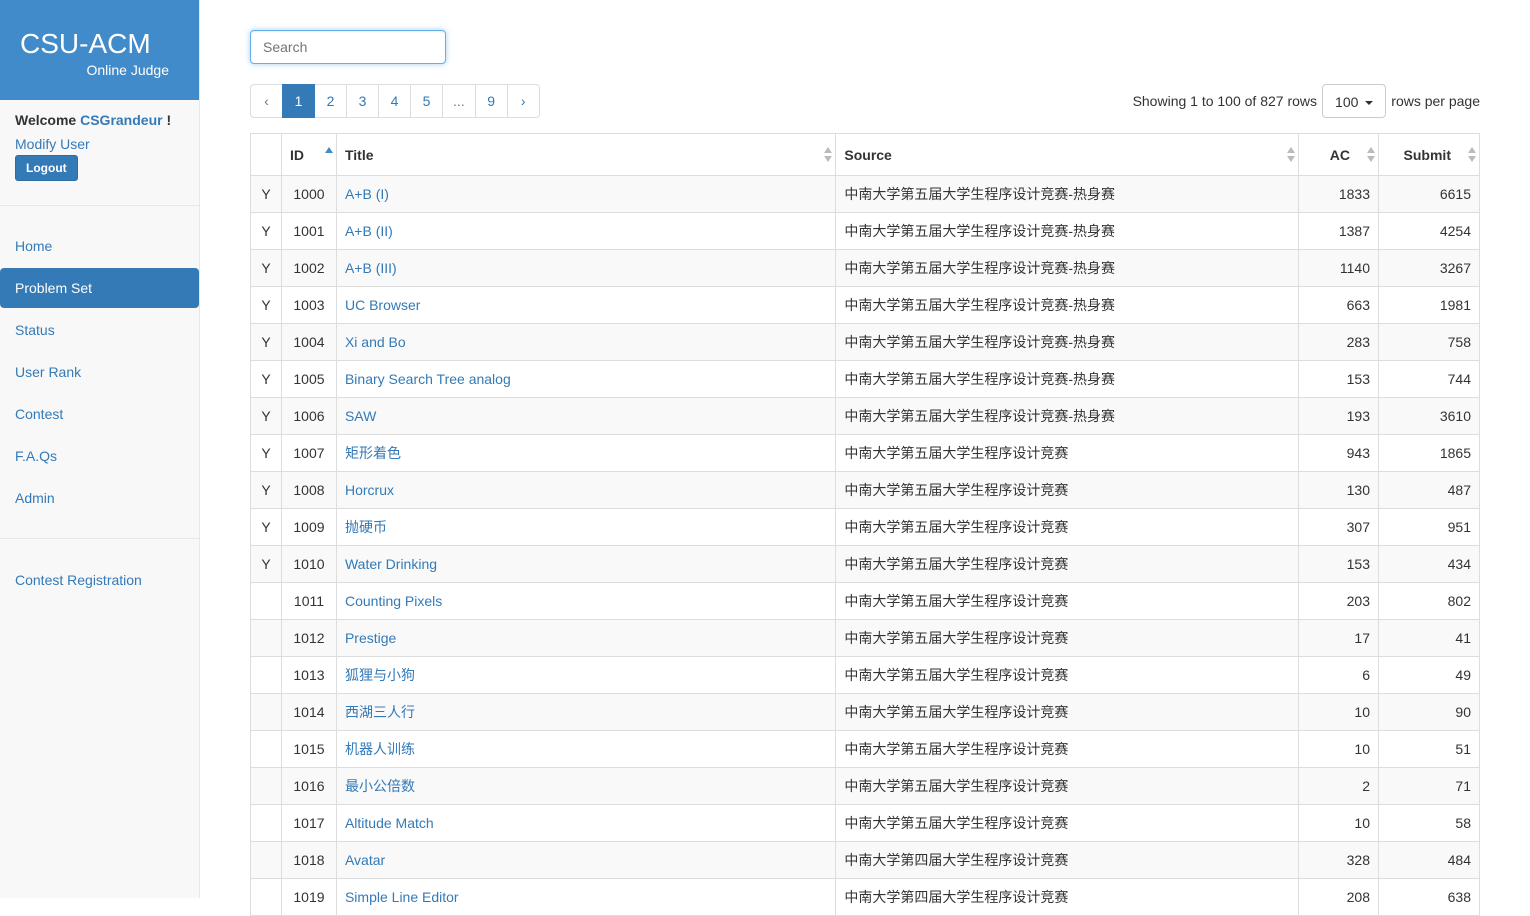 The width and height of the screenshot is (1530, 916). I want to click on cell-problem-title-link: UC Browser, so click(586, 305).